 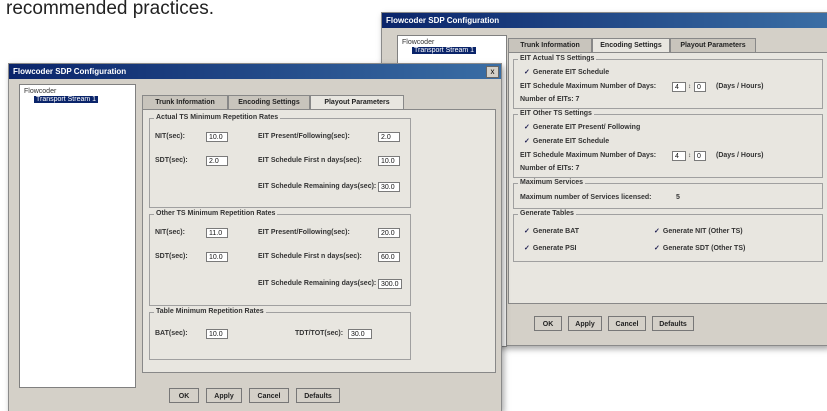 I want to click on generate-sdt-other-checkbox: ✓ Generate SDT (Other TS), so click(x=699, y=248).